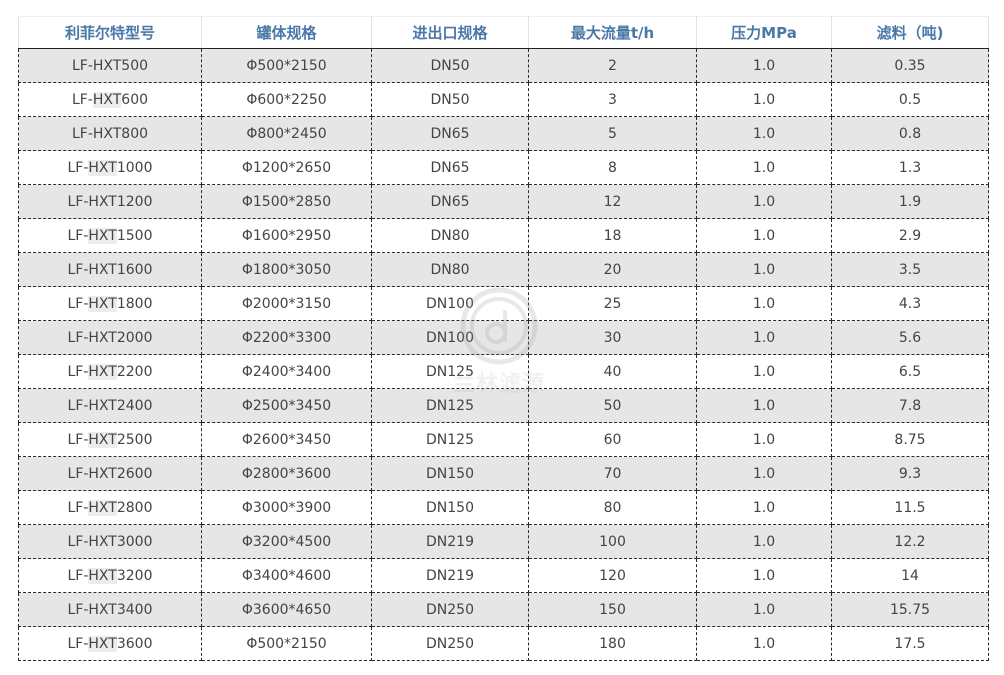 The height and width of the screenshot is (675, 1004). Describe the element at coordinates (286, 609) in the screenshot. I see `cell-tank-size: Φ3600*4650` at that location.